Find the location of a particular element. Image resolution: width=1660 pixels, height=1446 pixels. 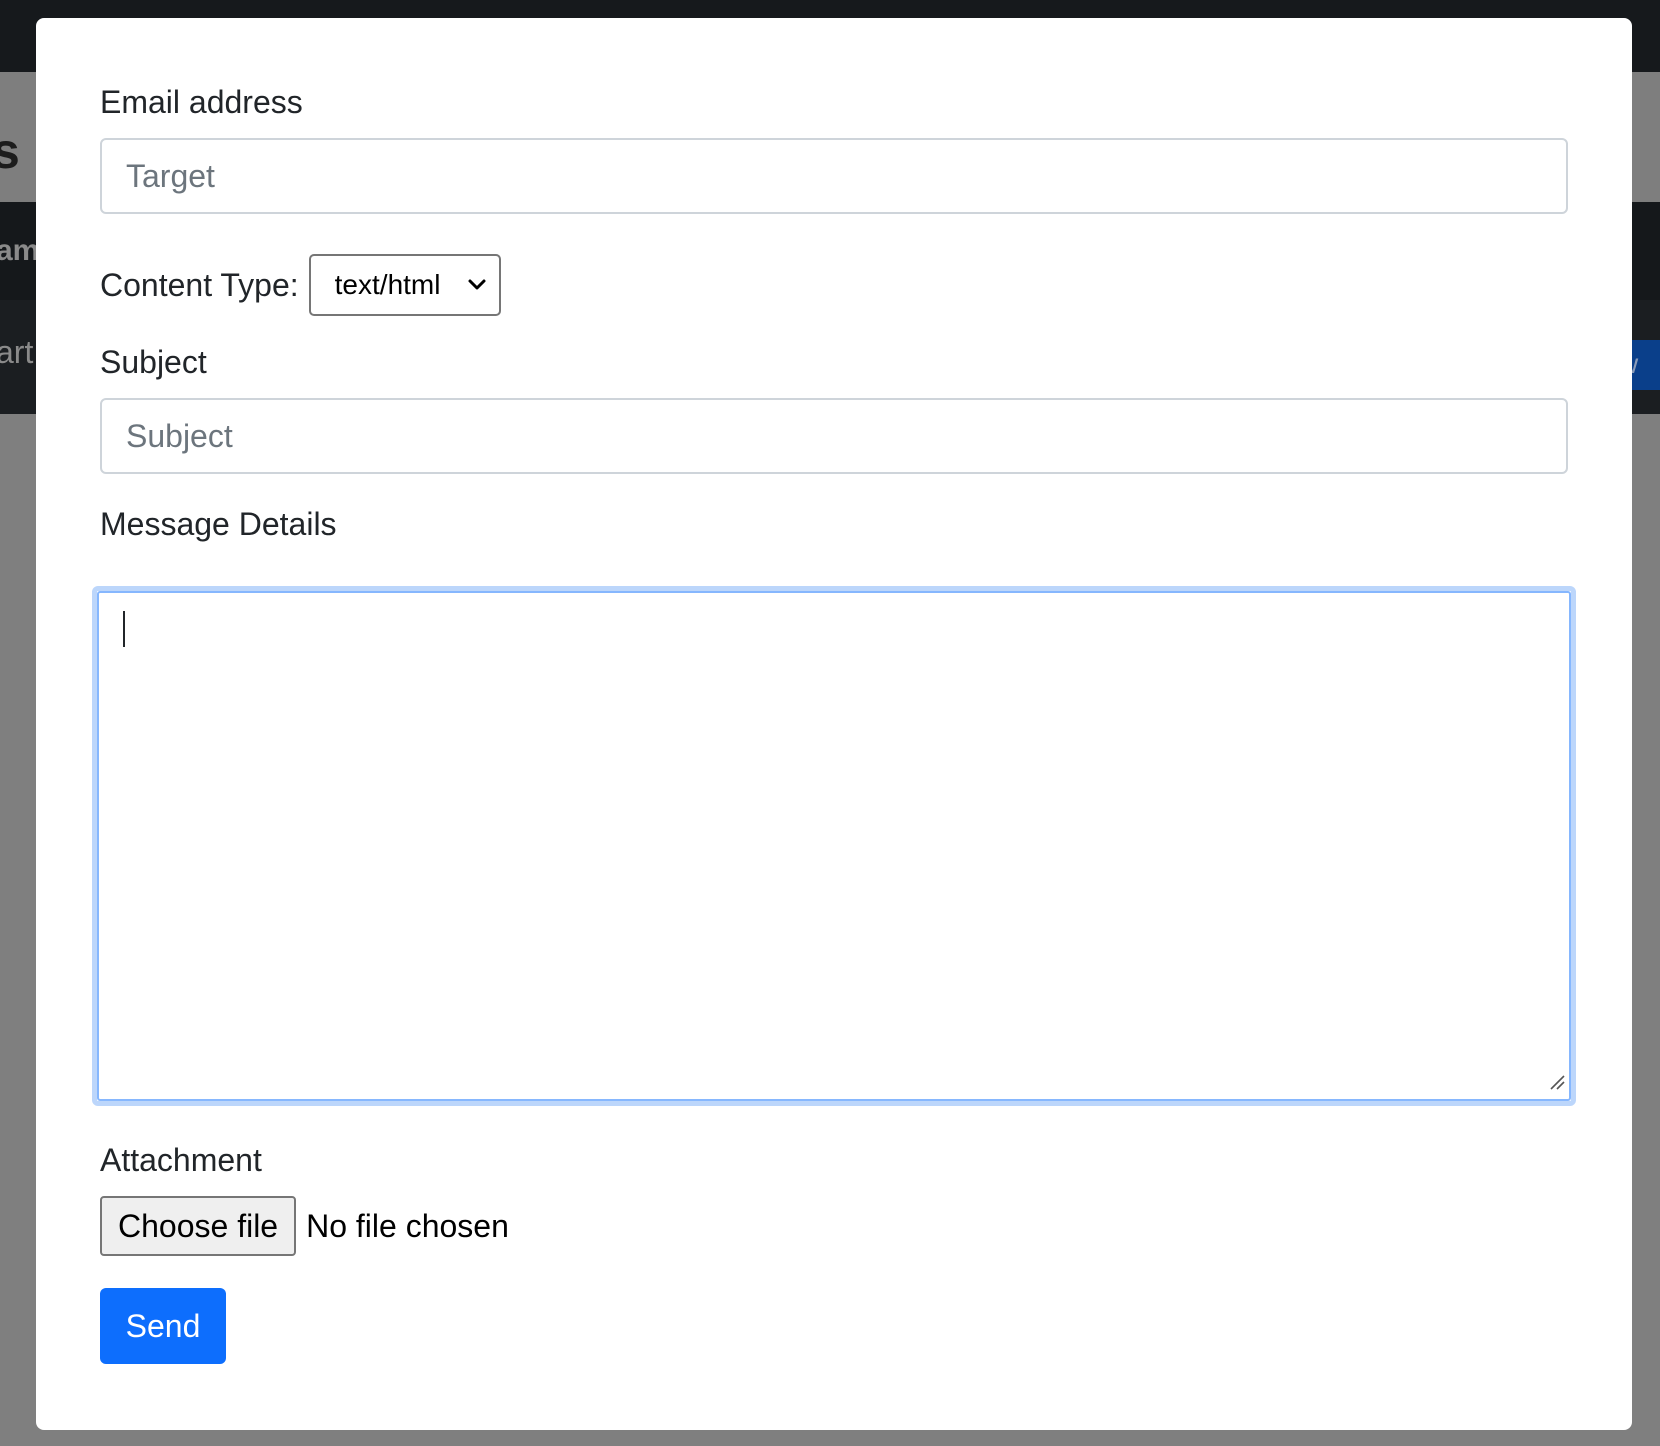

subject-input is located at coordinates (834, 436).